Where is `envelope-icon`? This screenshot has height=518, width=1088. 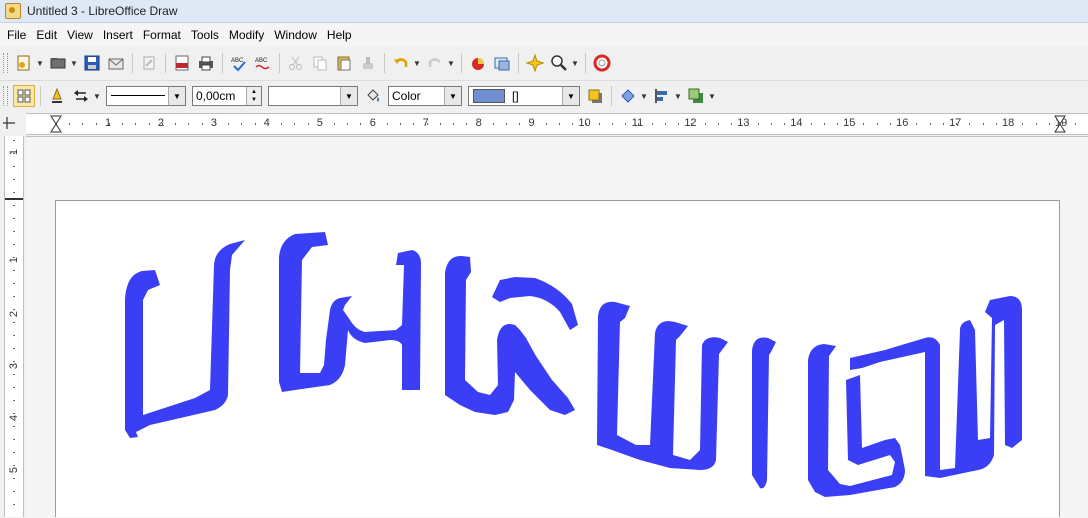 envelope-icon is located at coordinates (116, 64).